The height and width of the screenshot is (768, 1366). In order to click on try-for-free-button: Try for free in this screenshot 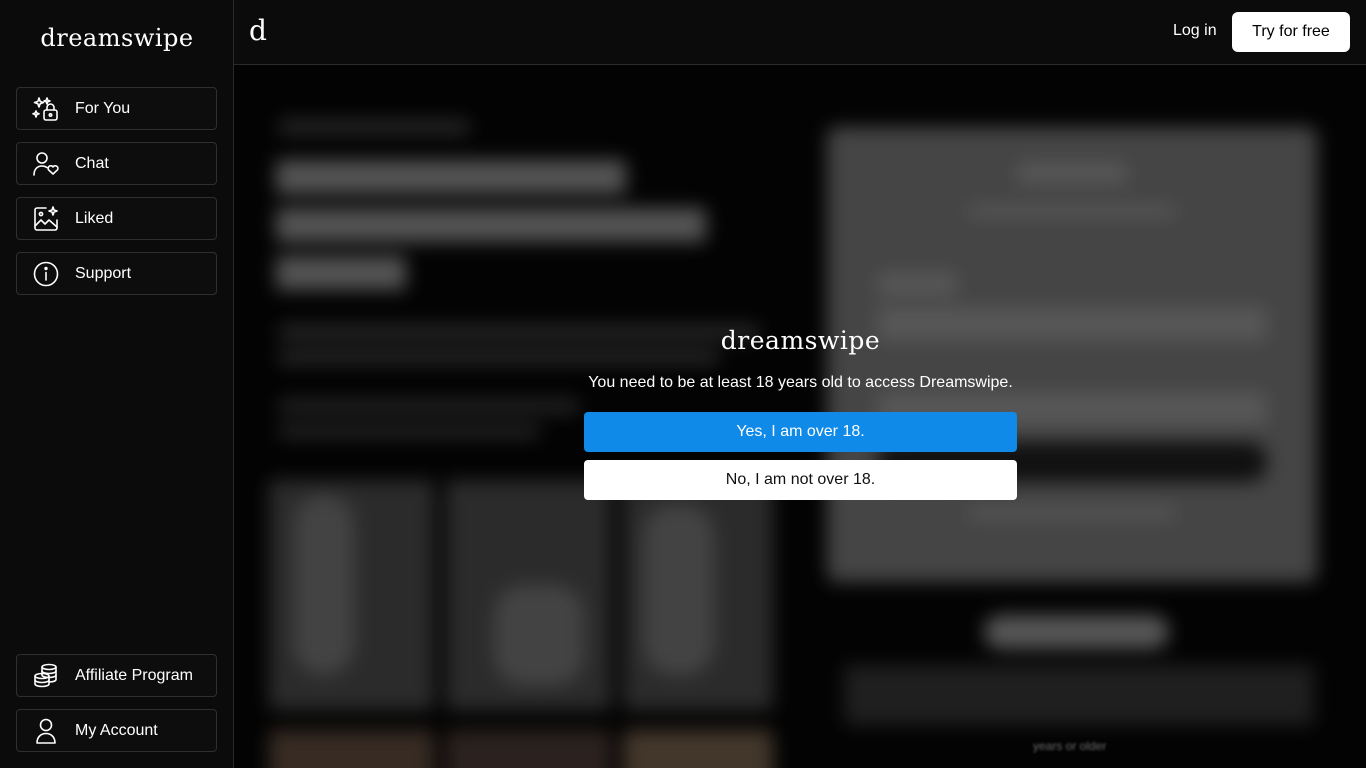, I will do `click(1291, 32)`.